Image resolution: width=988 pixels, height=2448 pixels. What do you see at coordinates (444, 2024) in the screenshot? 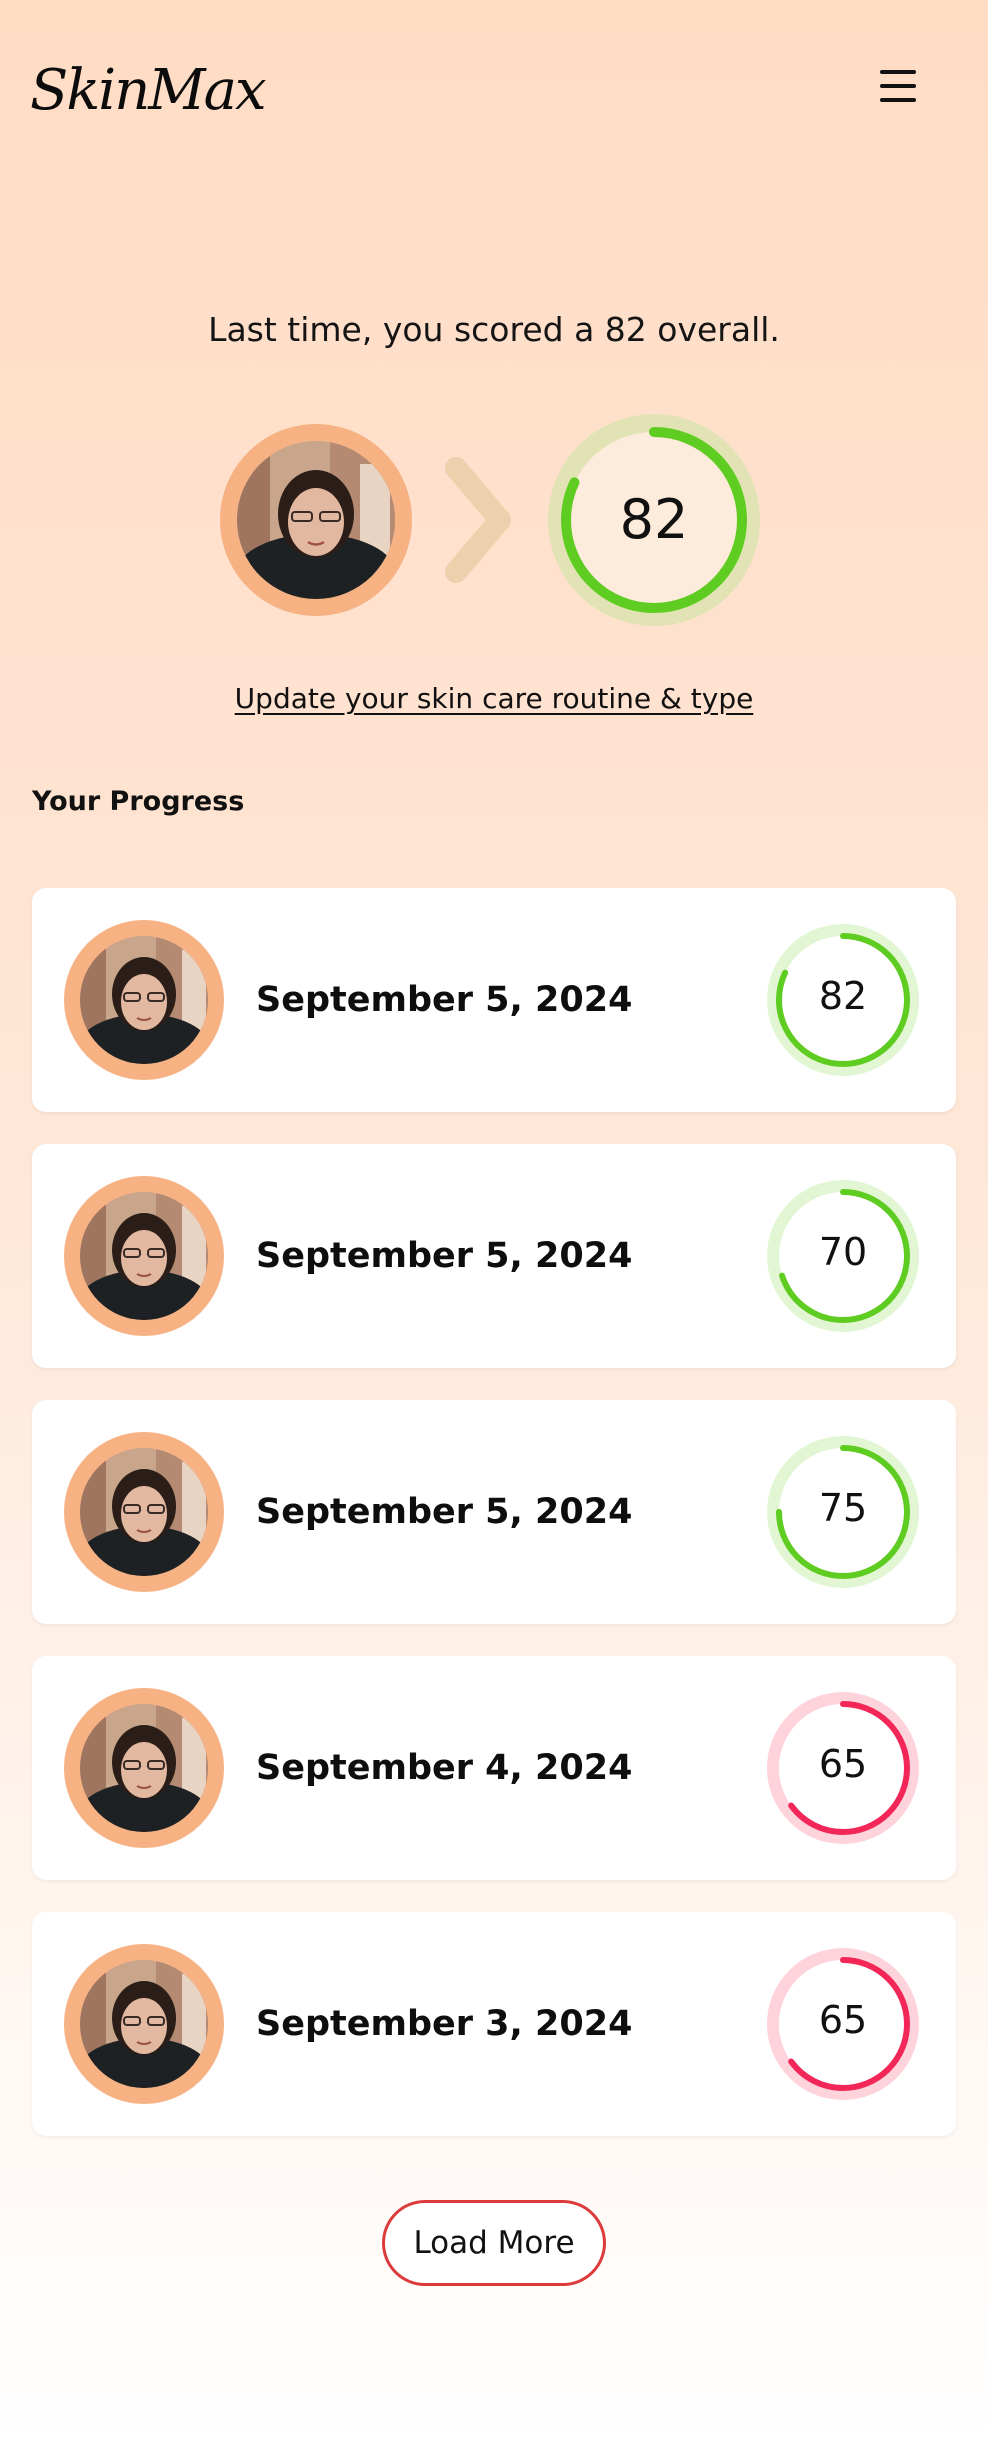
I see `entry-date: September 3, 2024` at bounding box center [444, 2024].